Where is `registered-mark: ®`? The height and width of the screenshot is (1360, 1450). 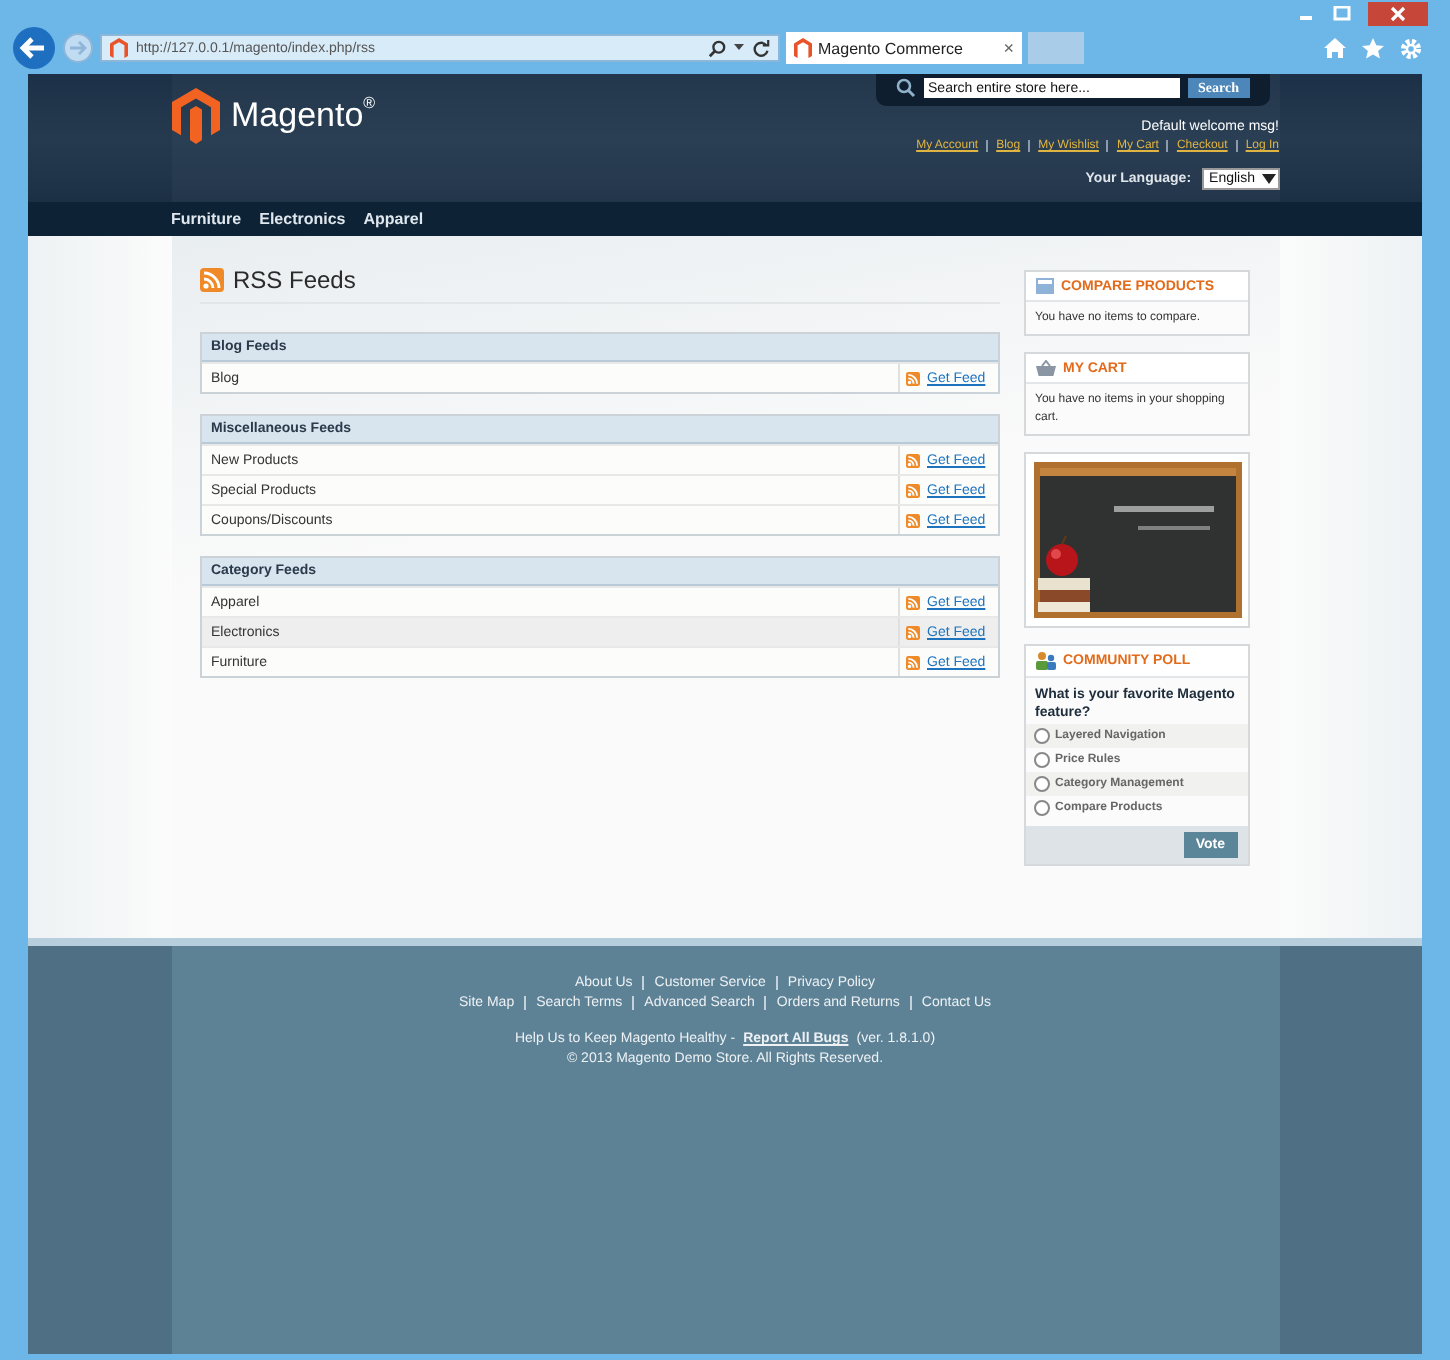
registered-mark: ® is located at coordinates (369, 103).